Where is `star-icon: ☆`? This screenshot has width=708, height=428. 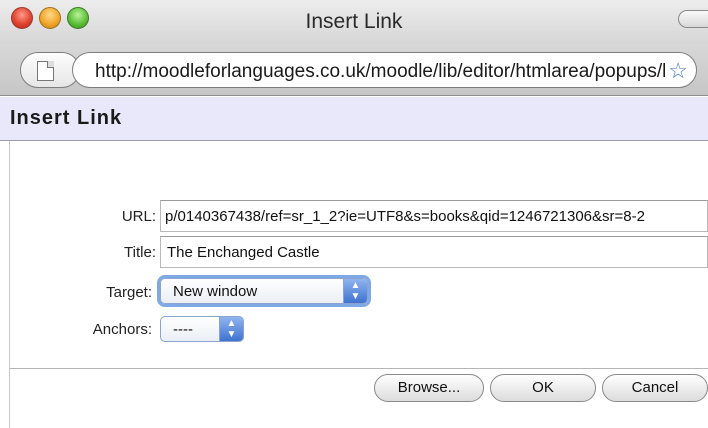
star-icon: ☆ is located at coordinates (678, 71).